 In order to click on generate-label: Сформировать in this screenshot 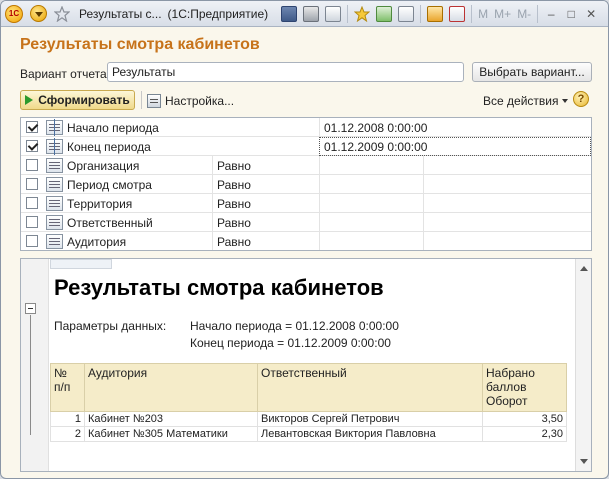, I will do `click(84, 100)`.